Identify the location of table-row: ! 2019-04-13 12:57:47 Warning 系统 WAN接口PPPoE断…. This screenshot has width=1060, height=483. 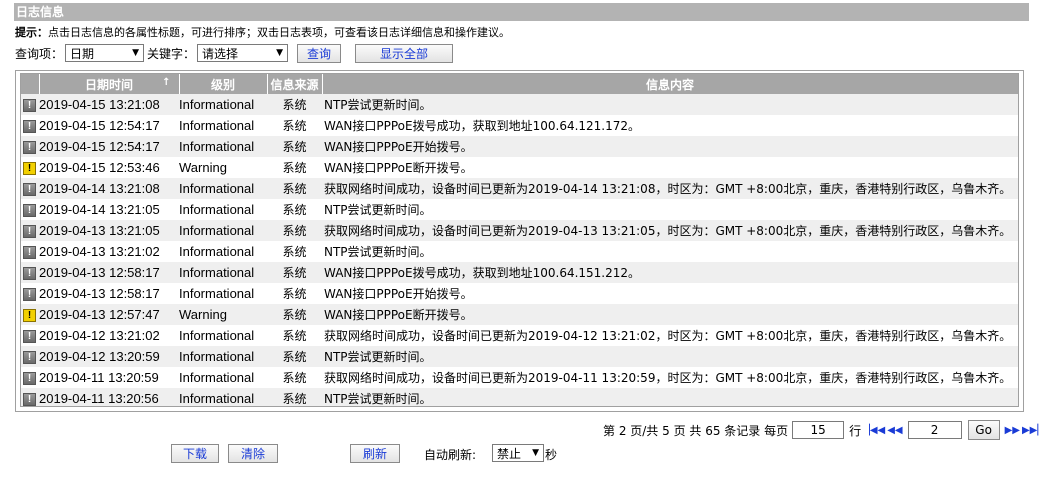
(519, 314).